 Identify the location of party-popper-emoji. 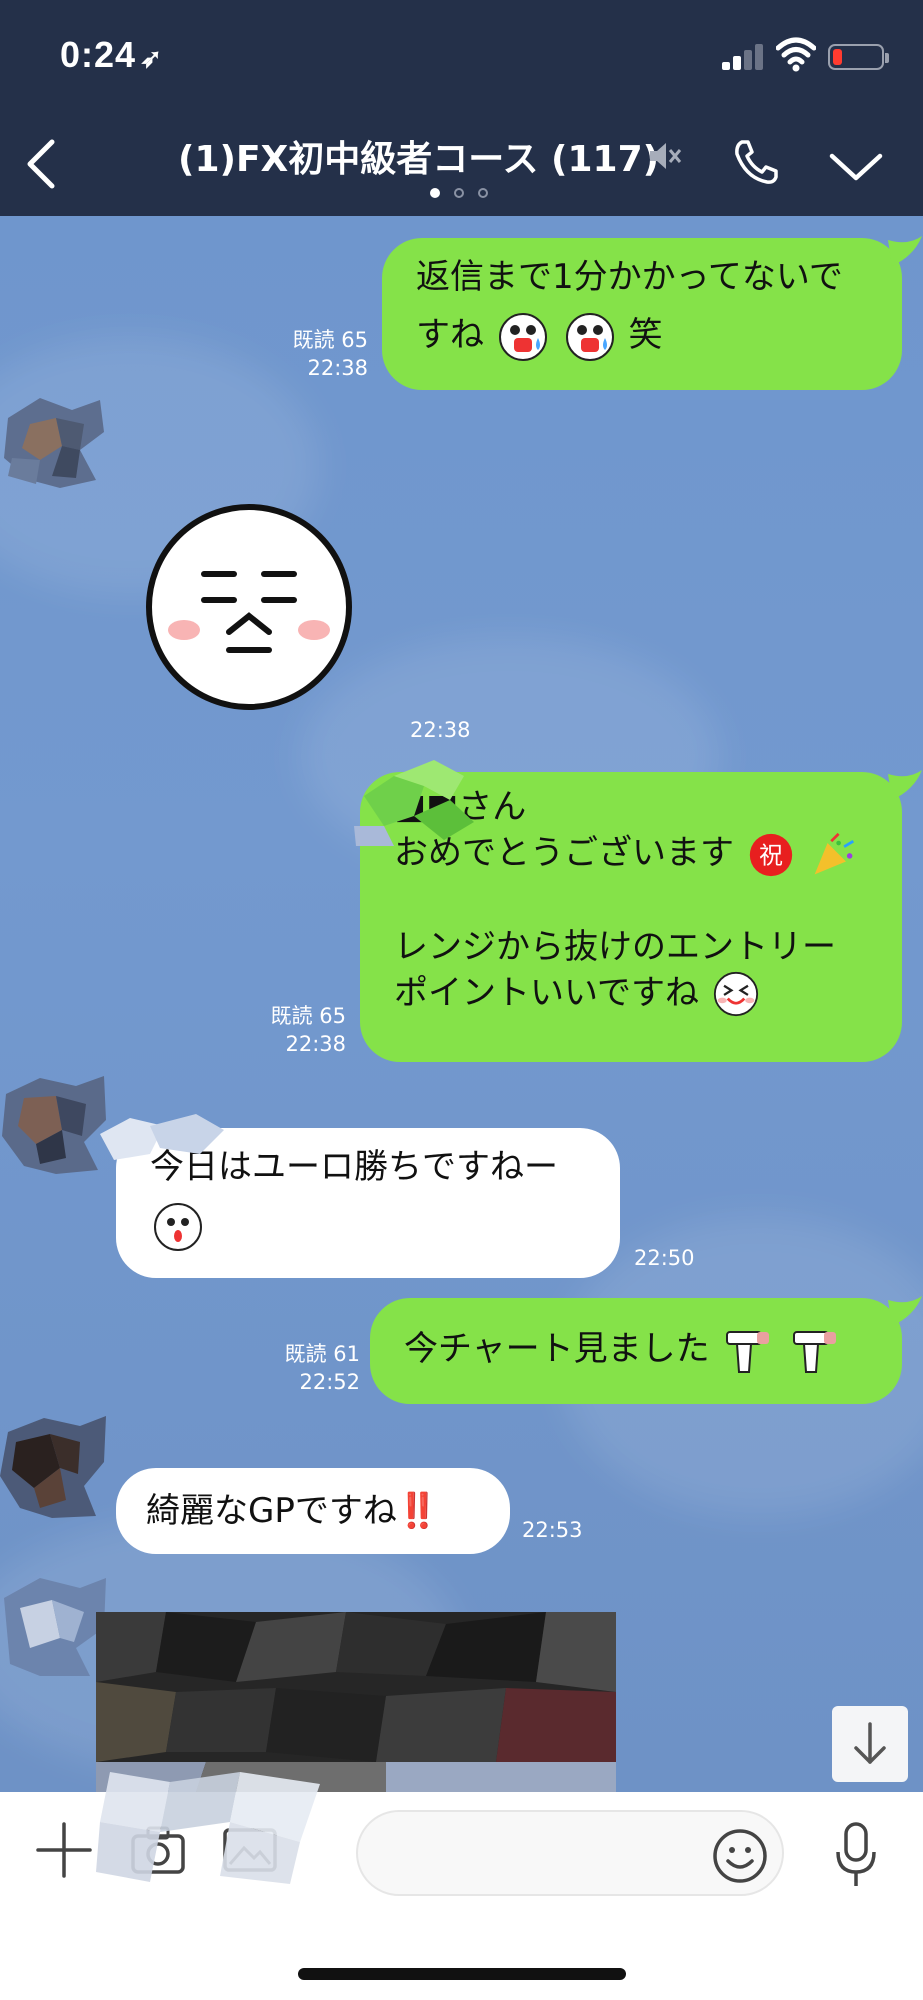
(834, 853).